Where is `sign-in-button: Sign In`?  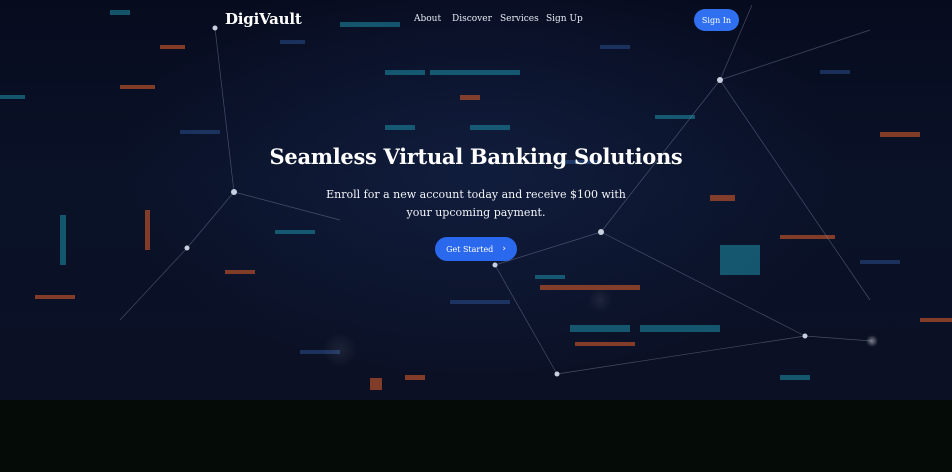
sign-in-button: Sign In is located at coordinates (716, 20).